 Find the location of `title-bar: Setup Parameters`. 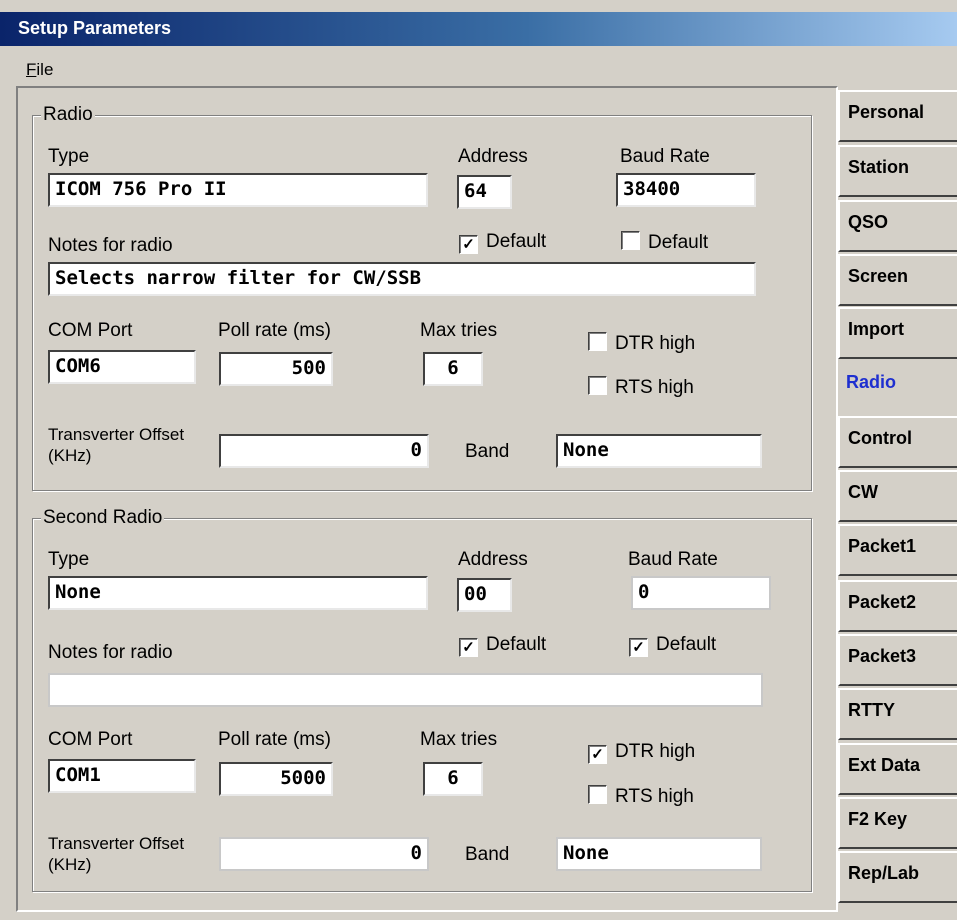

title-bar: Setup Parameters is located at coordinates (478, 29).